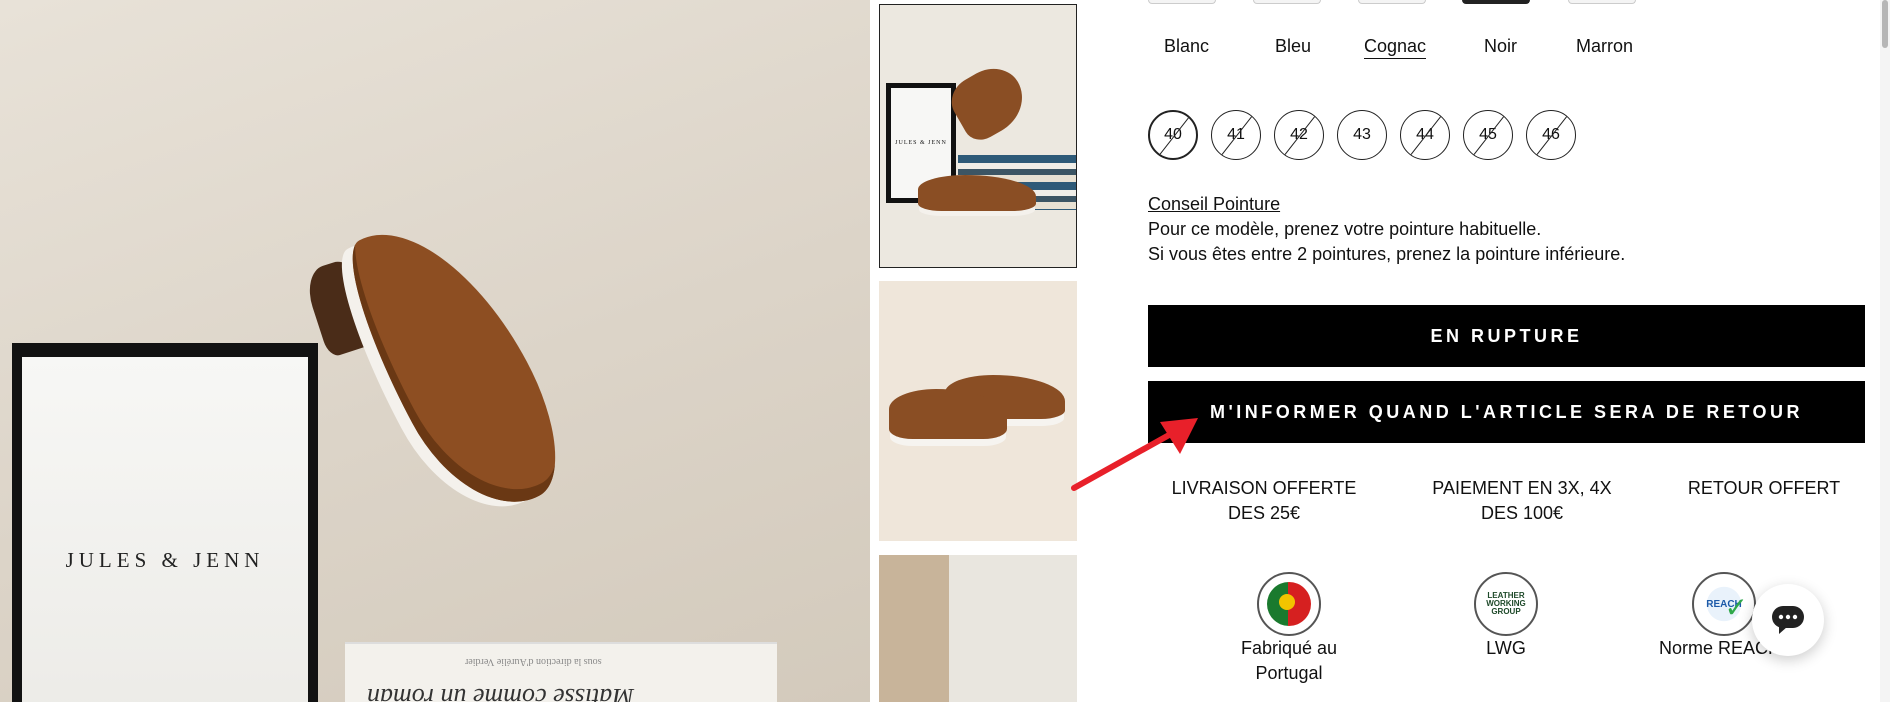  What do you see at coordinates (455, 365) in the screenshot?
I see `cognac-sneaker` at bounding box center [455, 365].